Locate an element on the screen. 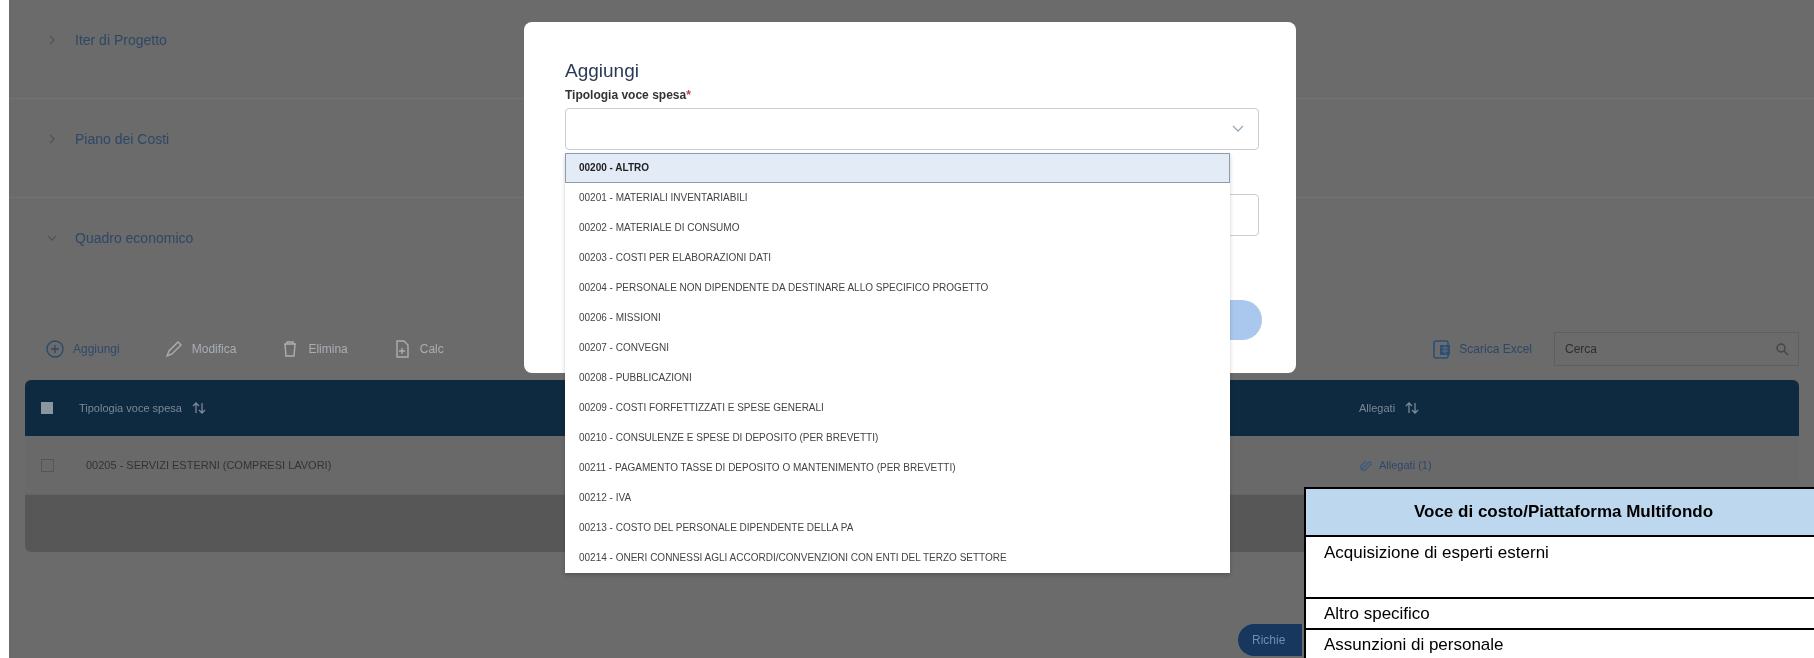  field-label: Tipologia voce spesa* is located at coordinates (628, 95).